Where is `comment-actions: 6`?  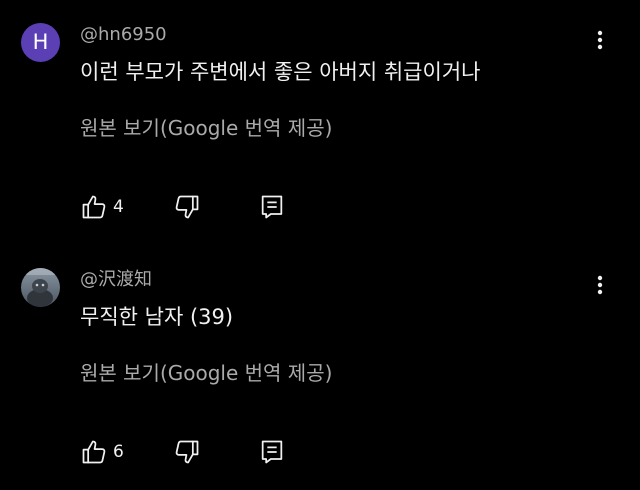
comment-actions: 6 is located at coordinates (230, 452).